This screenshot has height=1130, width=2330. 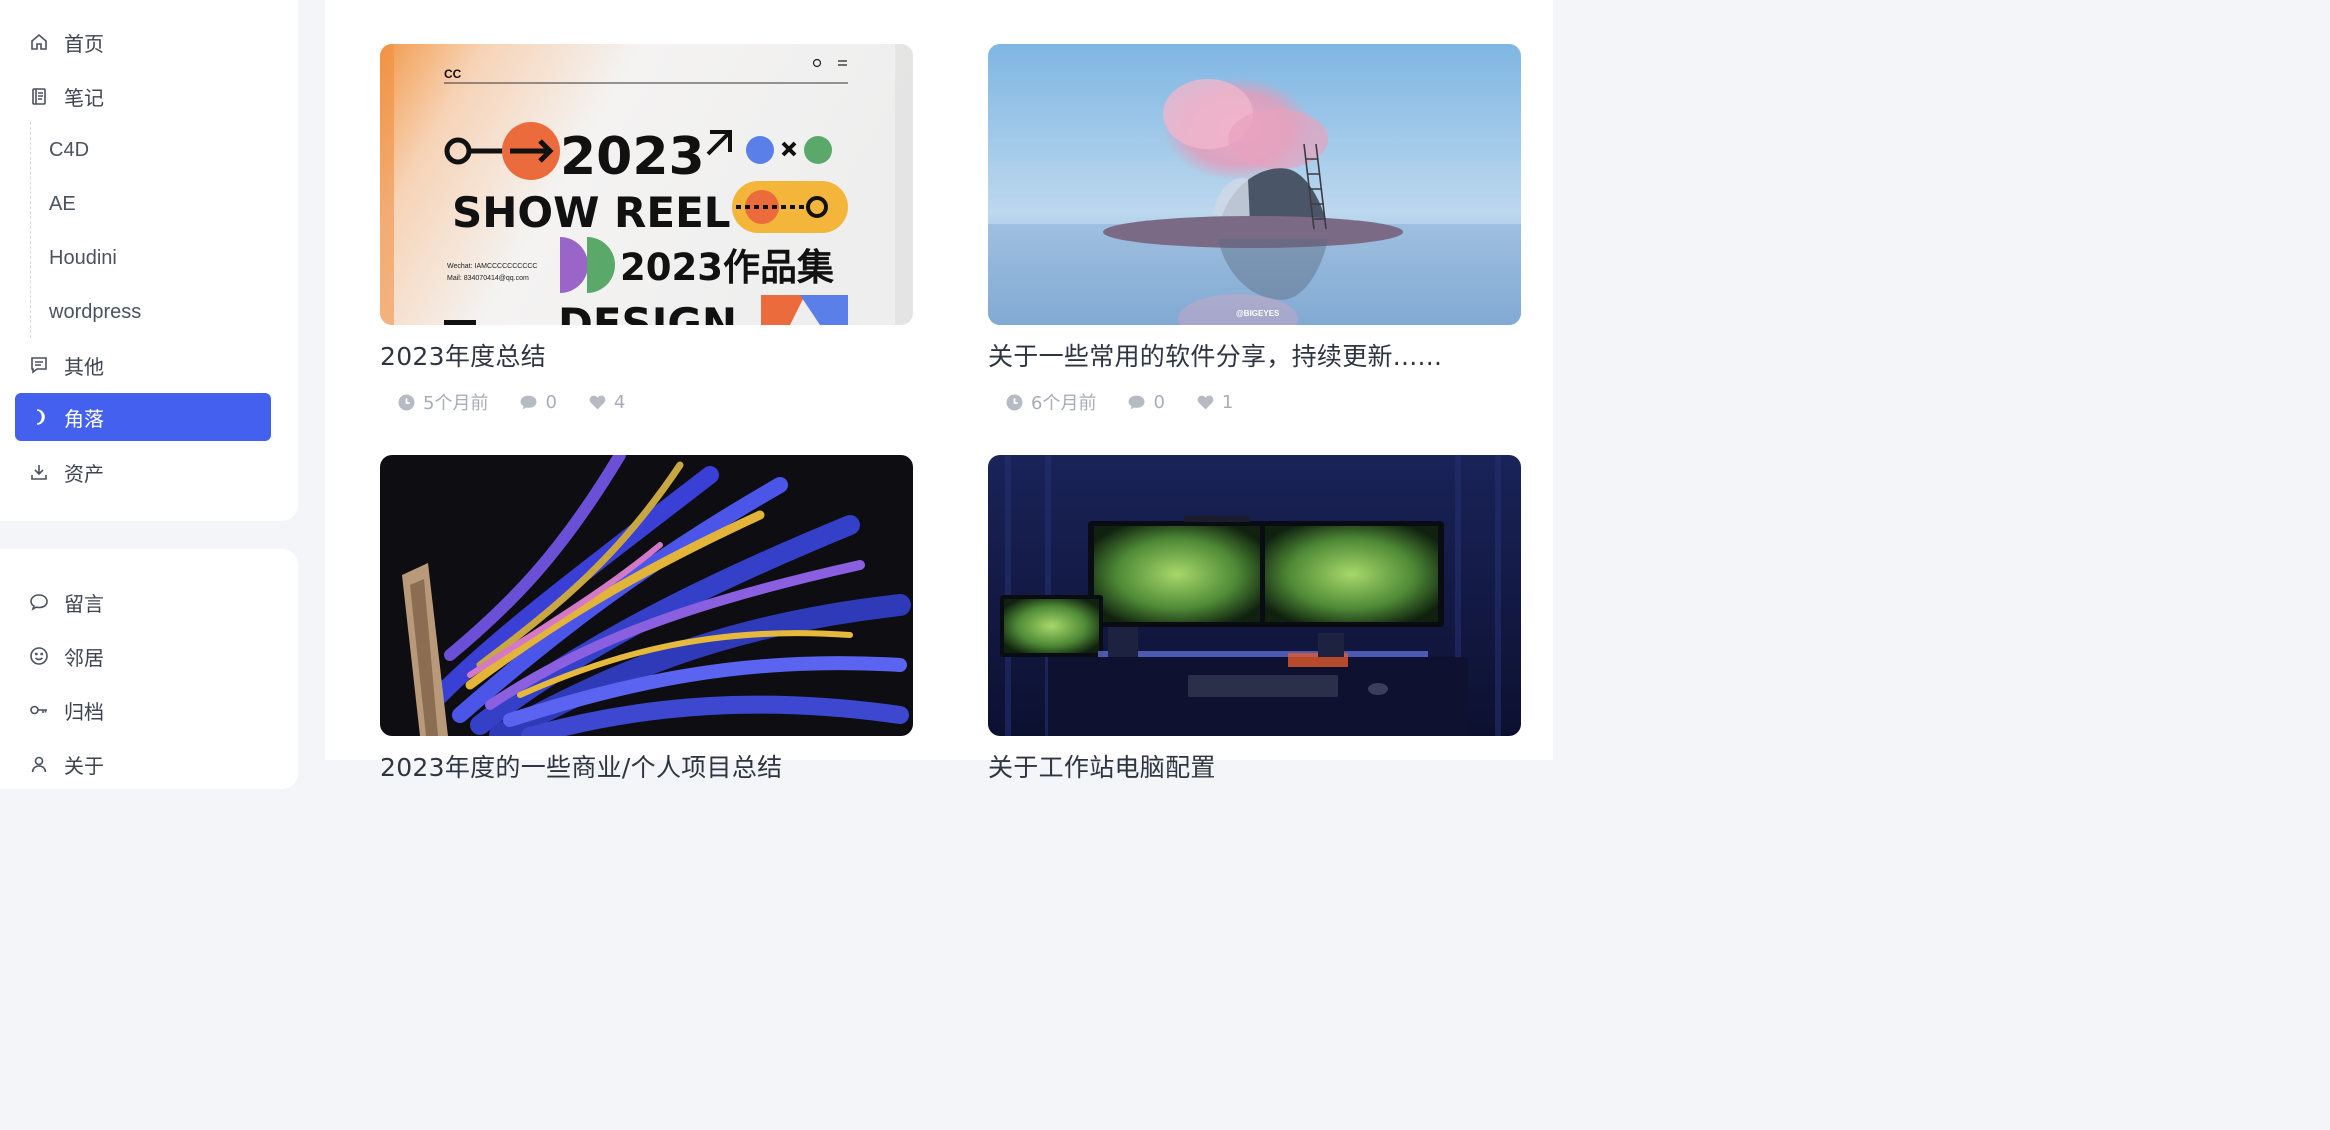 I want to click on nav-label: 邻居, so click(x=84, y=657).